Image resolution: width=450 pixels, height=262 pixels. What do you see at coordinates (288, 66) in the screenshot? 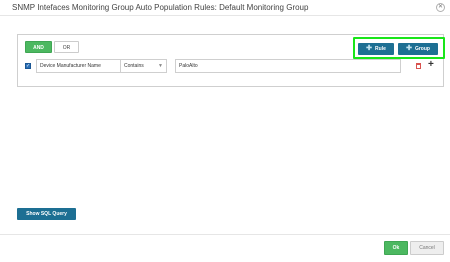
I see `value-input: PaloAlto` at bounding box center [288, 66].